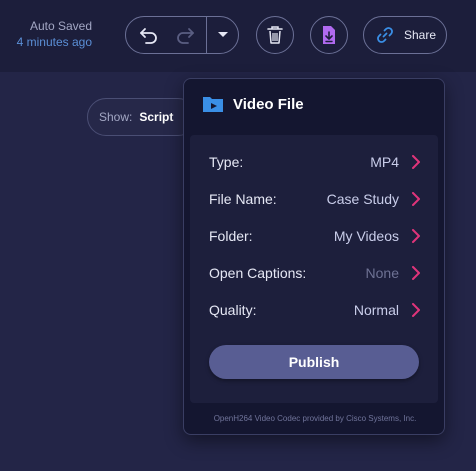 Image resolution: width=476 pixels, height=471 pixels. What do you see at coordinates (314, 272) in the screenshot?
I see `setting-row-open-captions: Open Captions: None` at bounding box center [314, 272].